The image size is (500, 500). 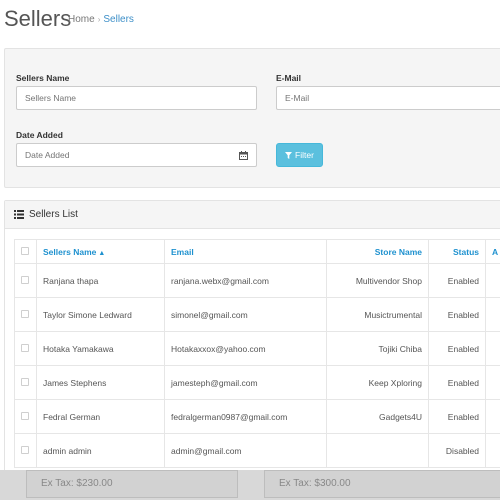 What do you see at coordinates (132, 484) in the screenshot?
I see `tax-total-left: Ex Tax: $230.00` at bounding box center [132, 484].